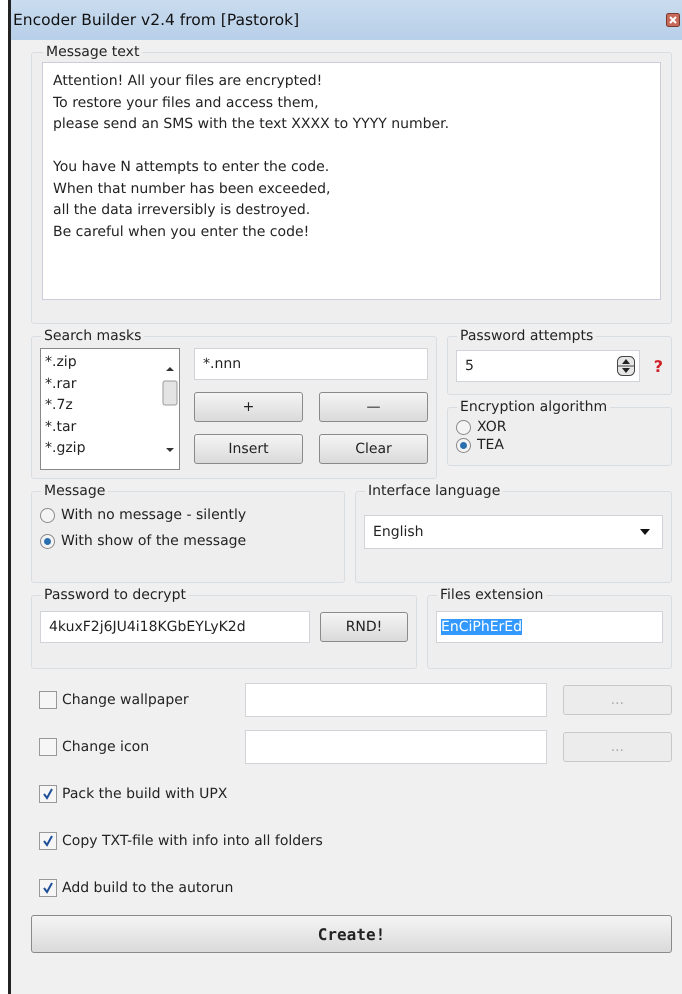 This screenshot has width=682, height=994. Describe the element at coordinates (153, 541) in the screenshot. I see `radio-label: With show of the message` at that location.